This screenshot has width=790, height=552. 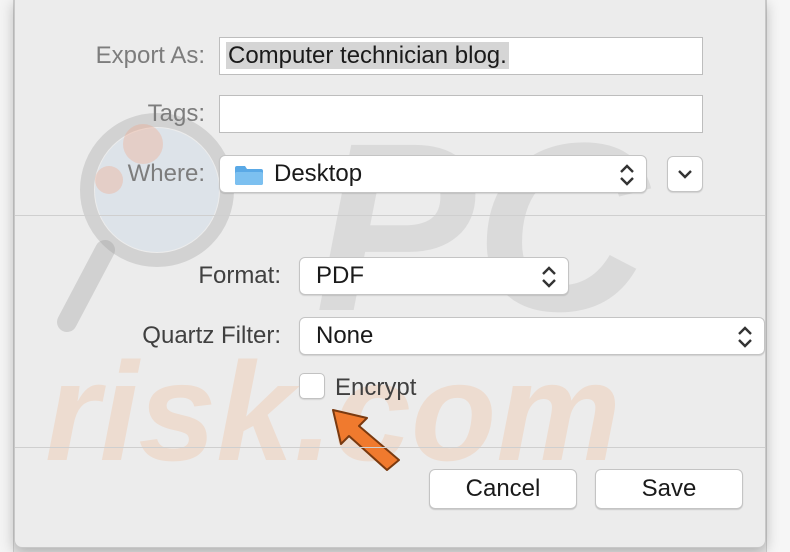 I want to click on chevron-down-icon, so click(x=685, y=174).